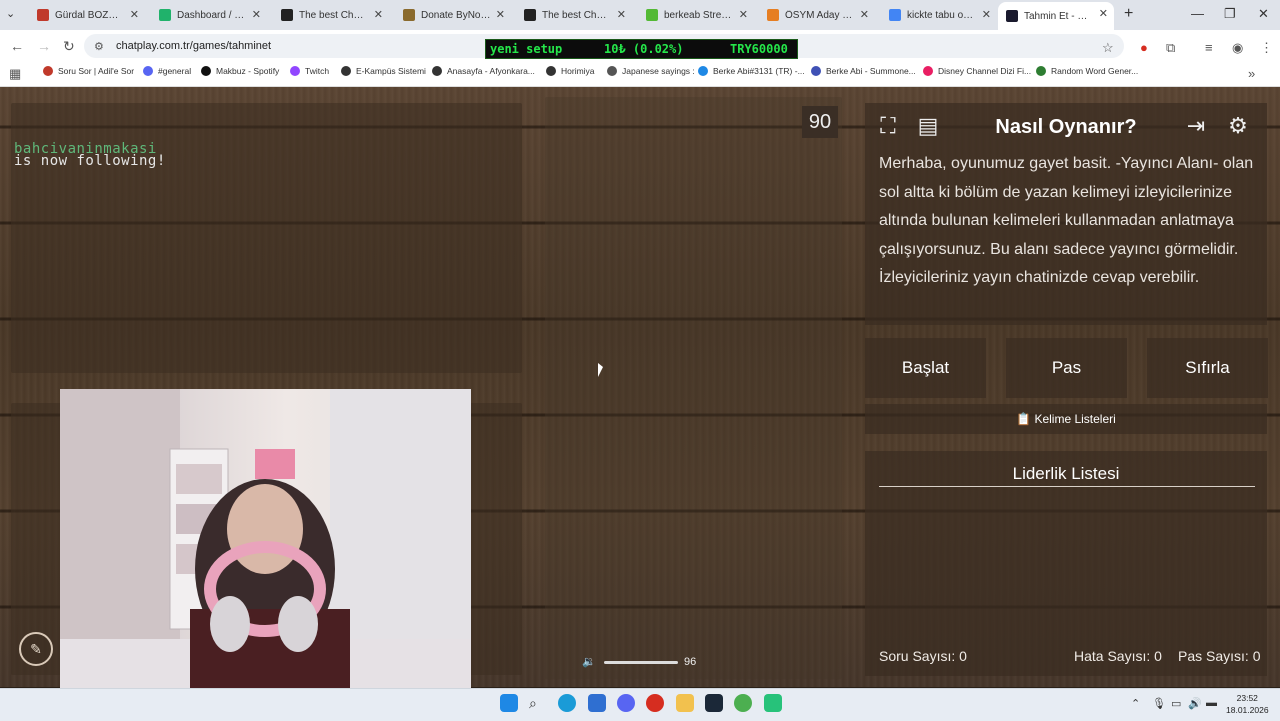 The width and height of the screenshot is (1280, 721). I want to click on app-icon, so click(773, 703).